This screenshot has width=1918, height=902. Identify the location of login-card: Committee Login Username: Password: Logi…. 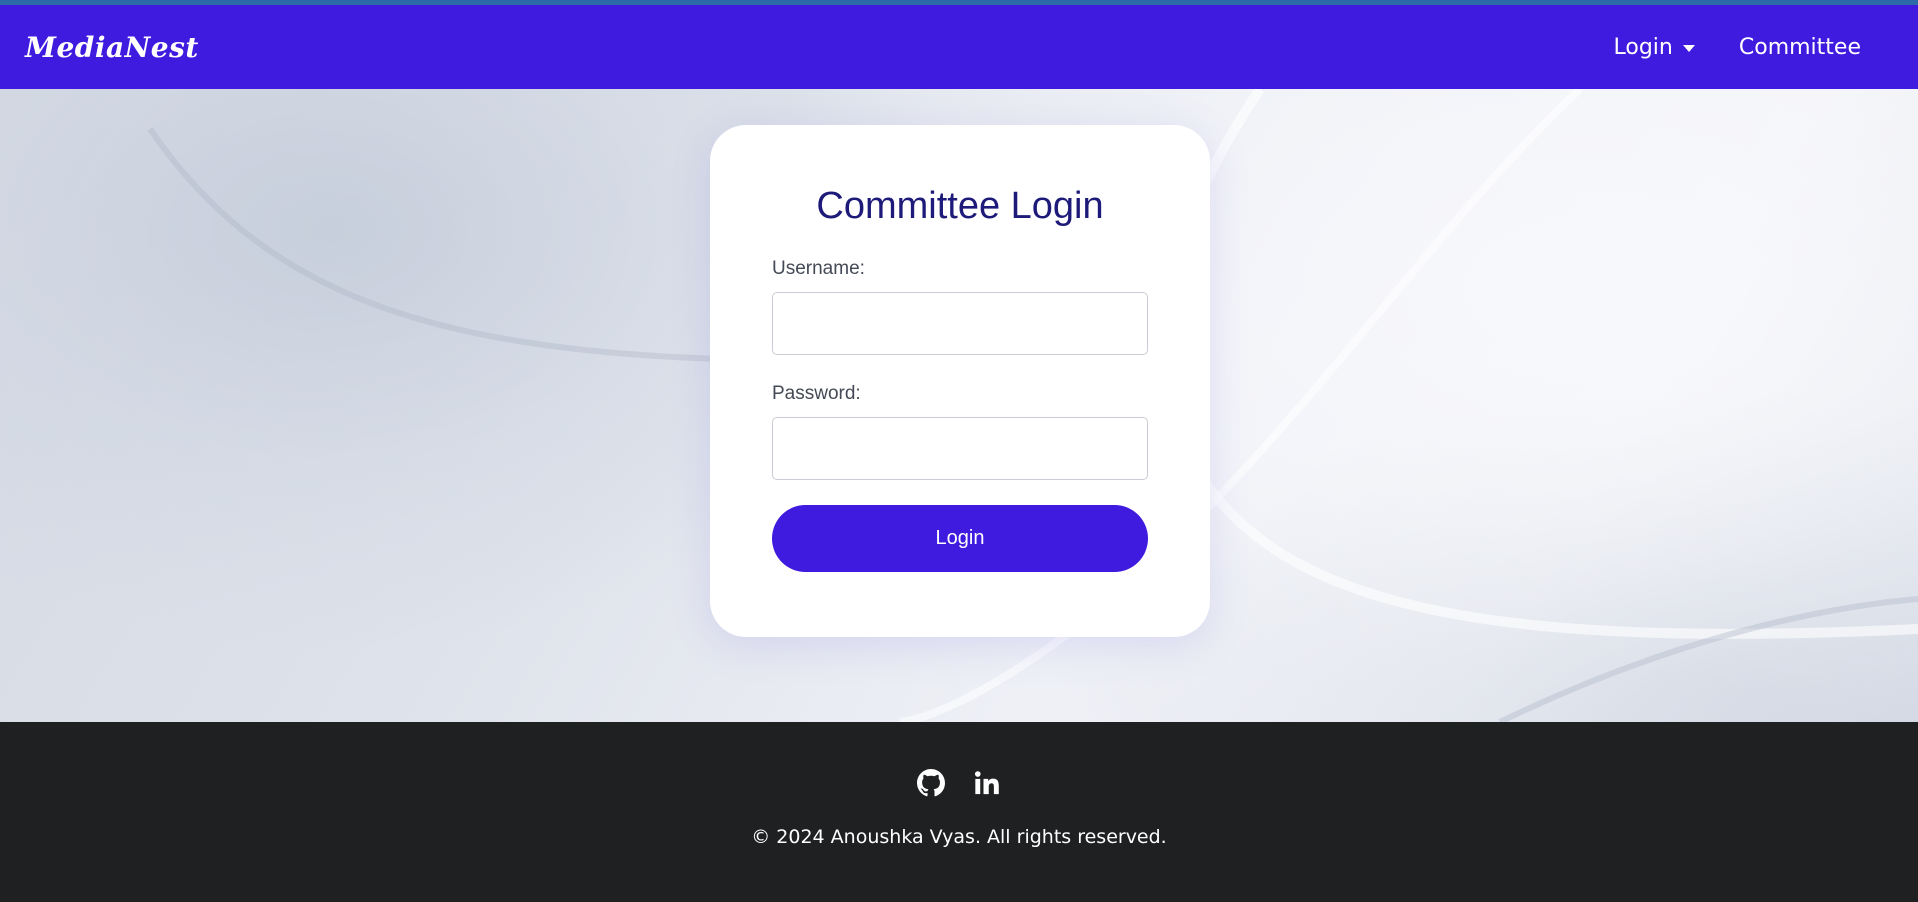
(960, 381).